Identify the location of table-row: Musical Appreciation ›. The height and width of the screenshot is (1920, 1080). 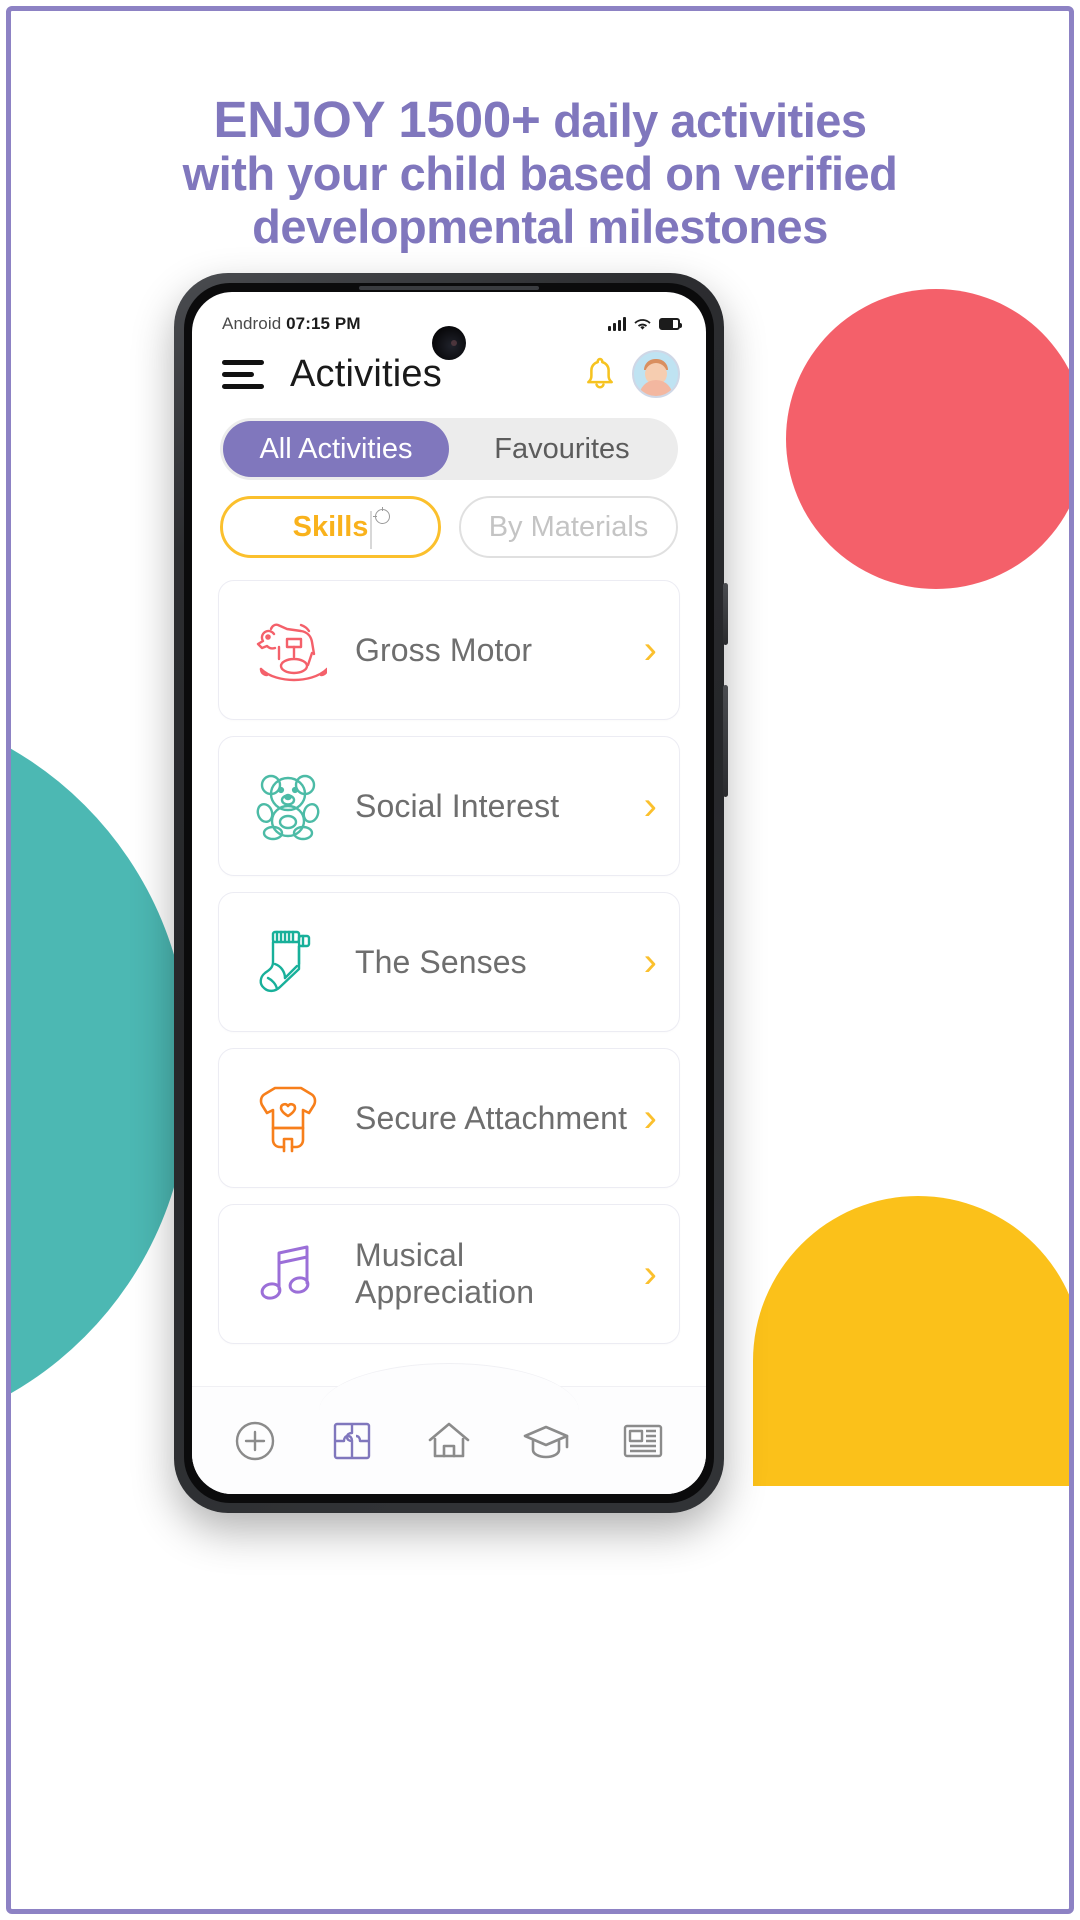
(449, 1274).